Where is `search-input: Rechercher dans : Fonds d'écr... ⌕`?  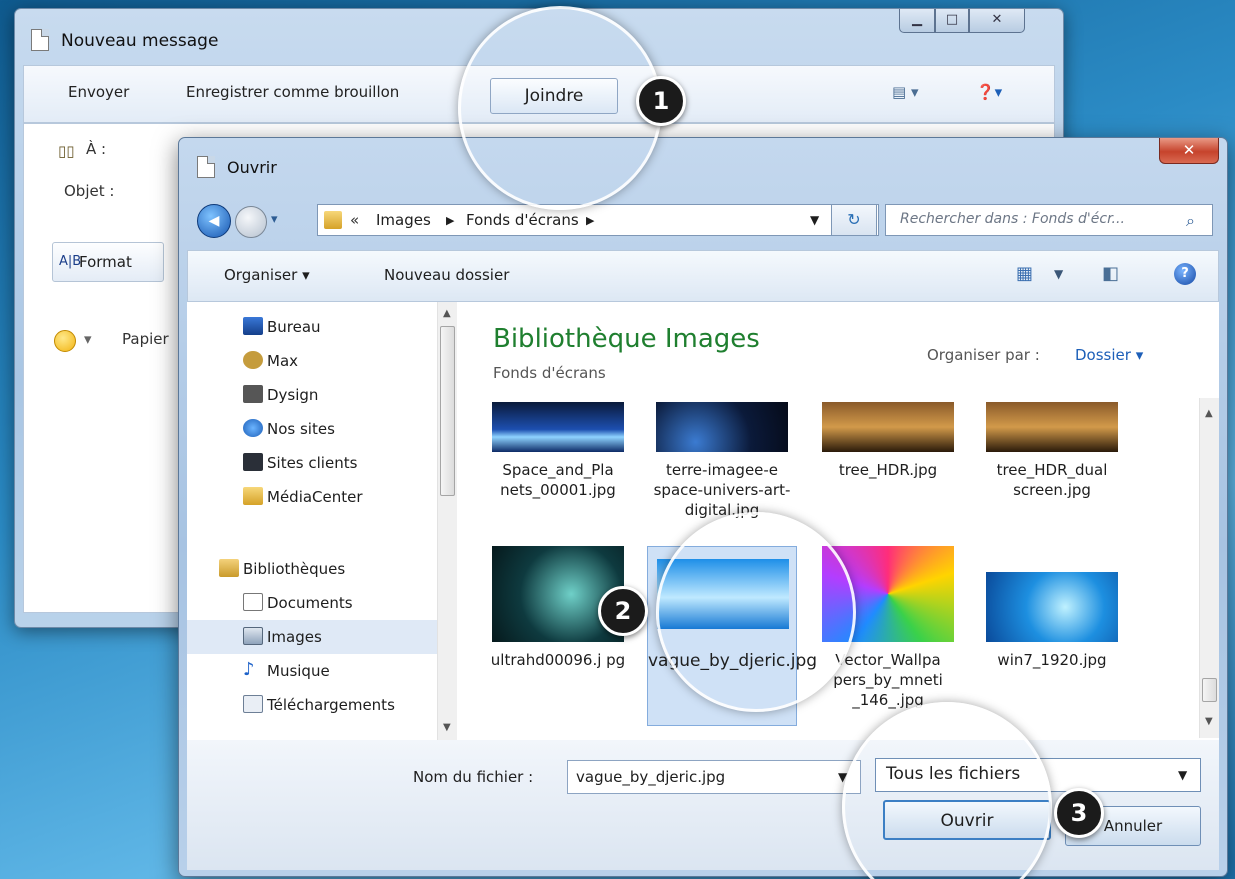 search-input: Rechercher dans : Fonds d'écr... ⌕ is located at coordinates (1049, 220).